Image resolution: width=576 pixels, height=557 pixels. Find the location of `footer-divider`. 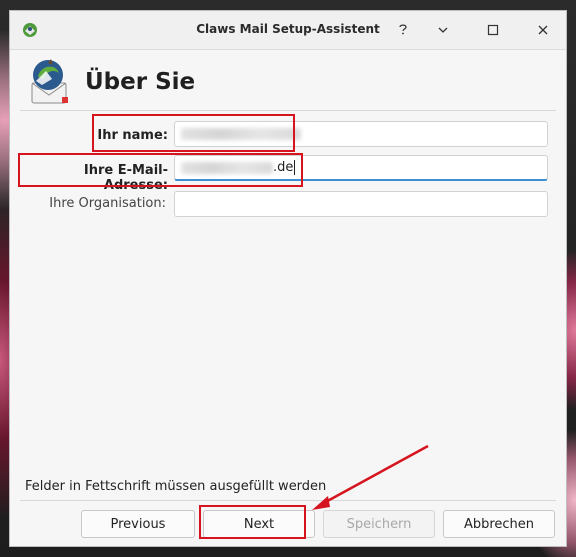

footer-divider is located at coordinates (288, 500).